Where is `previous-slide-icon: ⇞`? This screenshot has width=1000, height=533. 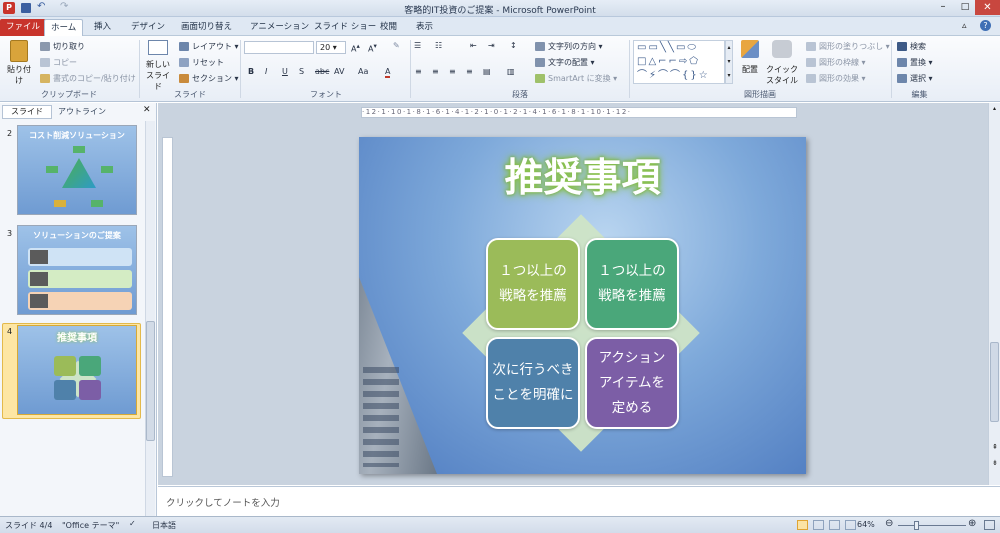
previous-slide-icon: ⇞ is located at coordinates (994, 447).